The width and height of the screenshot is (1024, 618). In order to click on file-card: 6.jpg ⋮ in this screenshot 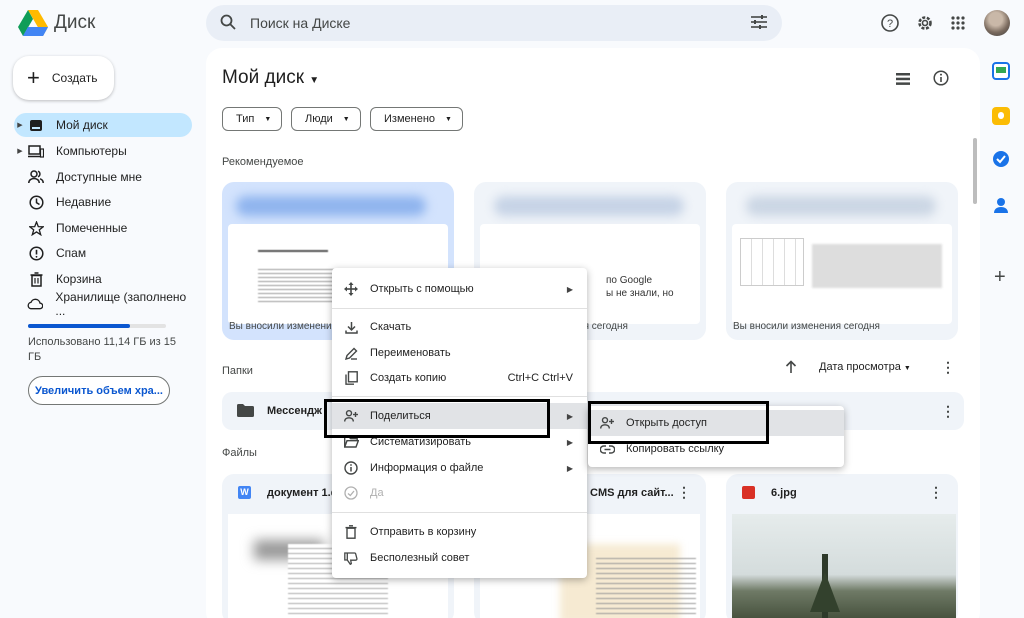, I will do `click(842, 546)`.